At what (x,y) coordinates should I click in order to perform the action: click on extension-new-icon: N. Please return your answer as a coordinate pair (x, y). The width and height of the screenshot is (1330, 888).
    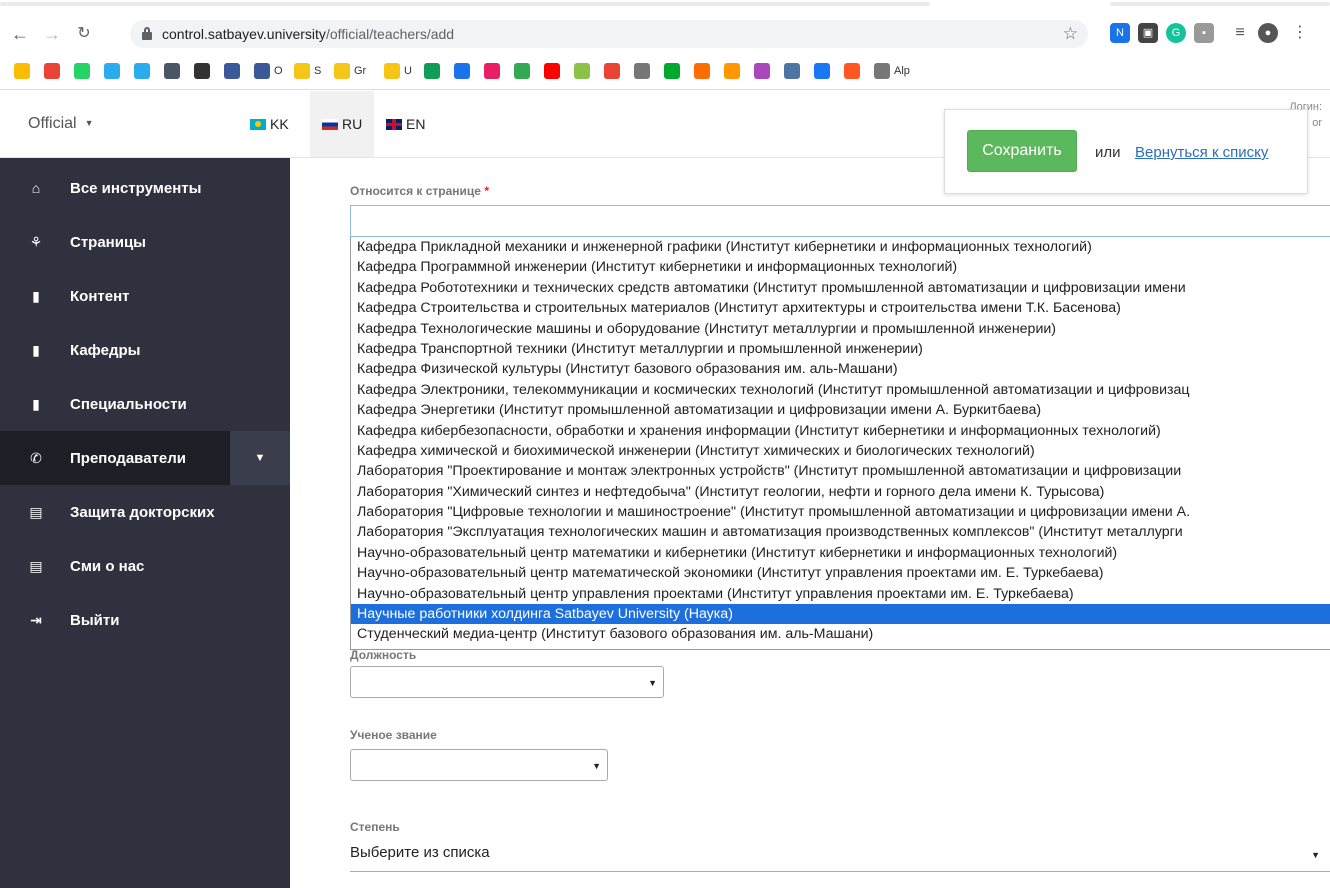
    Looking at the image, I should click on (1120, 33).